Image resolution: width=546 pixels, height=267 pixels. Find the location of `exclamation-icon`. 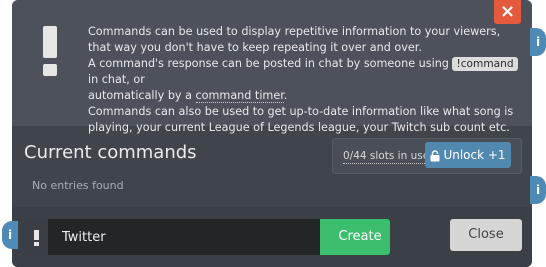

exclamation-icon is located at coordinates (50, 51).